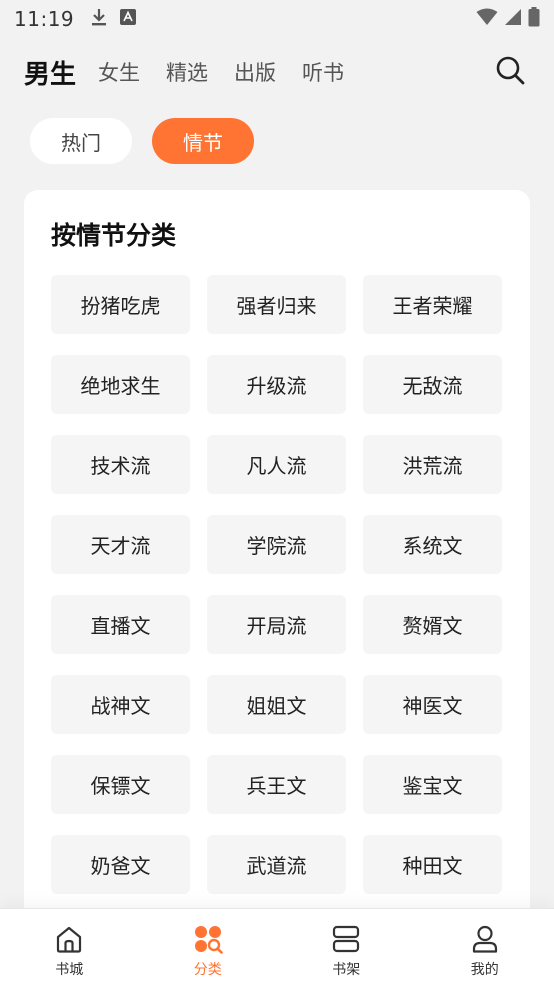 The height and width of the screenshot is (984, 554). I want to click on category-tag: 开局流, so click(276, 624).